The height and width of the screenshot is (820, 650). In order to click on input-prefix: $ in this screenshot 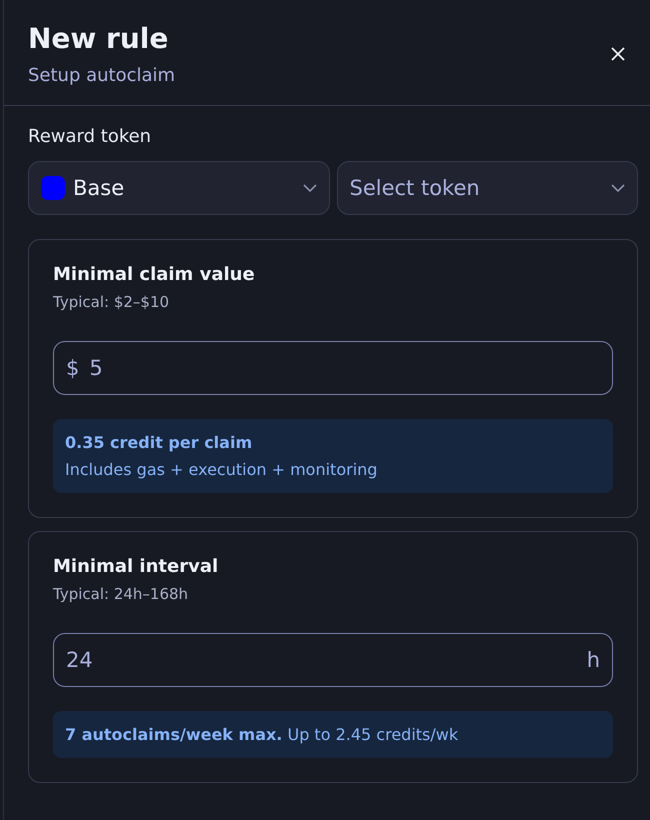, I will do `click(73, 368)`.